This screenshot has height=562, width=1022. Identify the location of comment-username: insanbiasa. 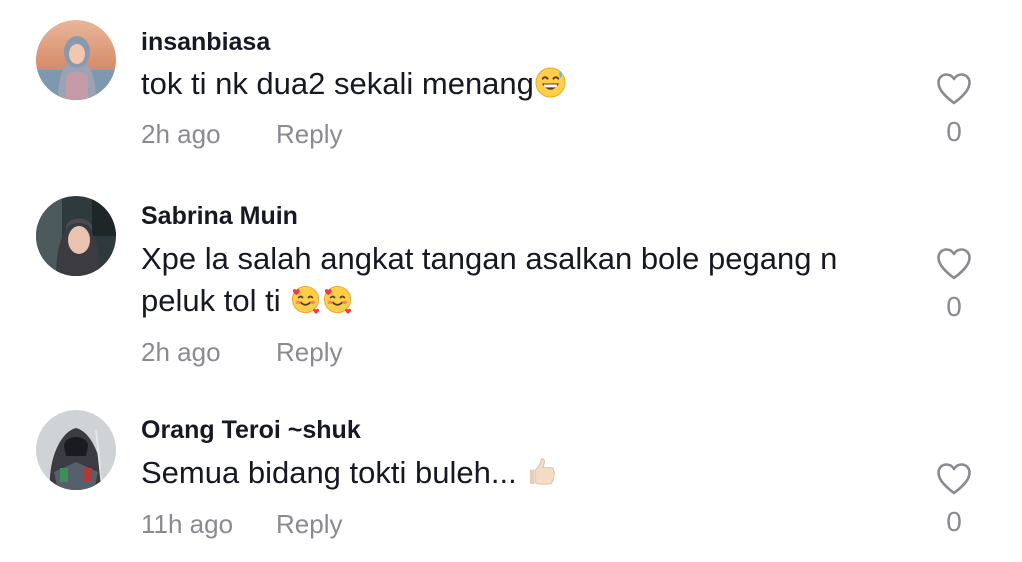
(205, 42).